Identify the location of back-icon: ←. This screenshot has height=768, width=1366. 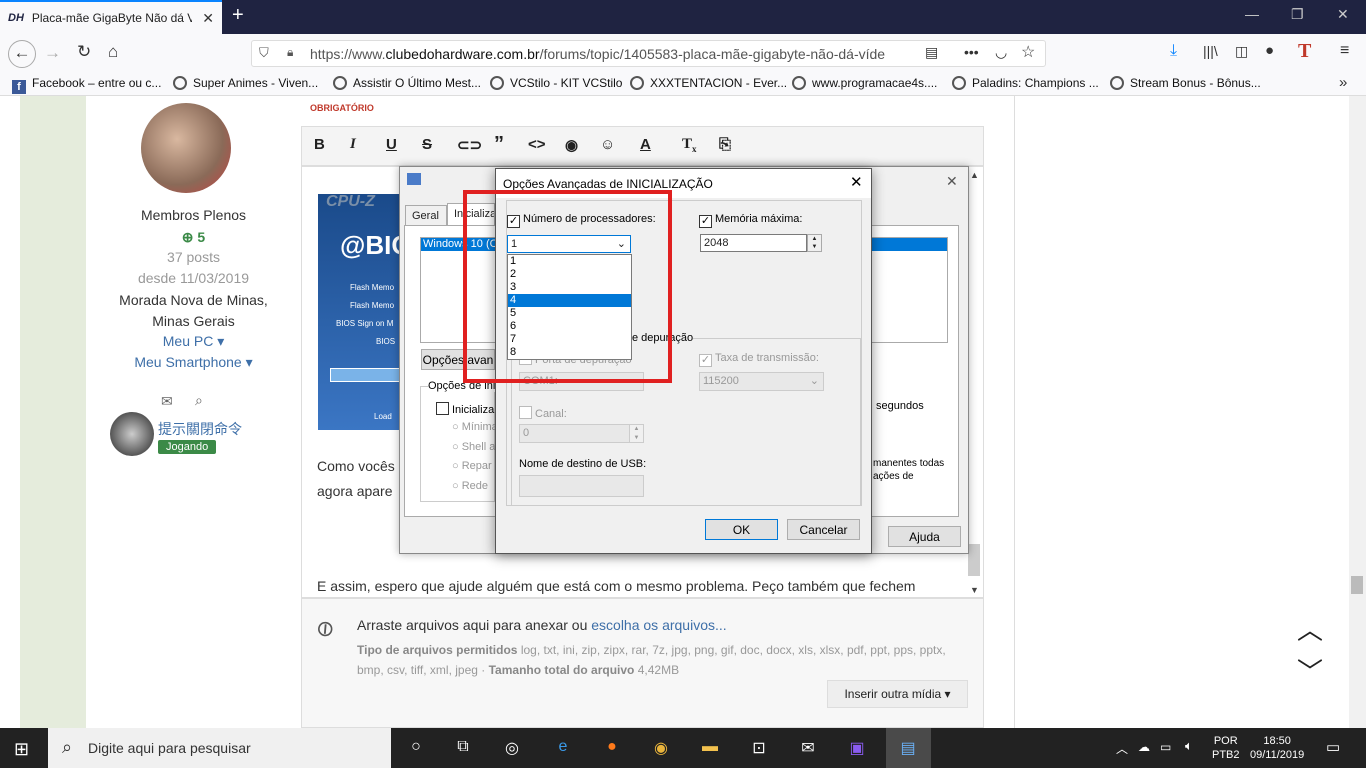
(22, 54).